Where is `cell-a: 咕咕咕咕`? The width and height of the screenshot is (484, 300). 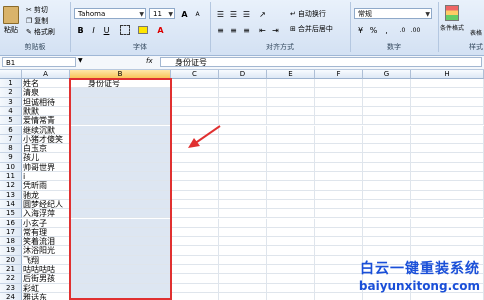 cell-a: 咕咕咕咕 is located at coordinates (46, 270).